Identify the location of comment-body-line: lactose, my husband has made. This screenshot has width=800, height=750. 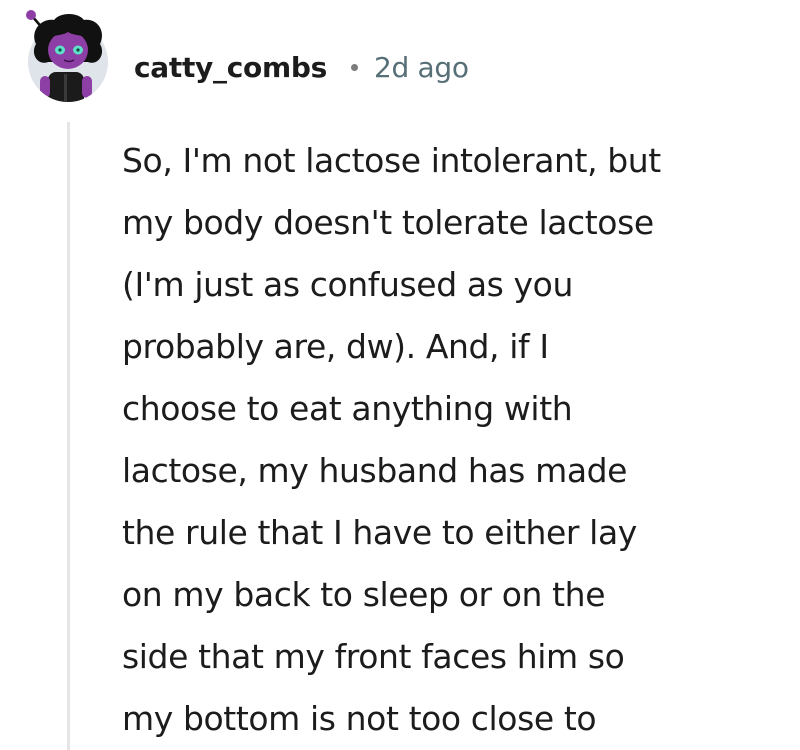
(375, 470).